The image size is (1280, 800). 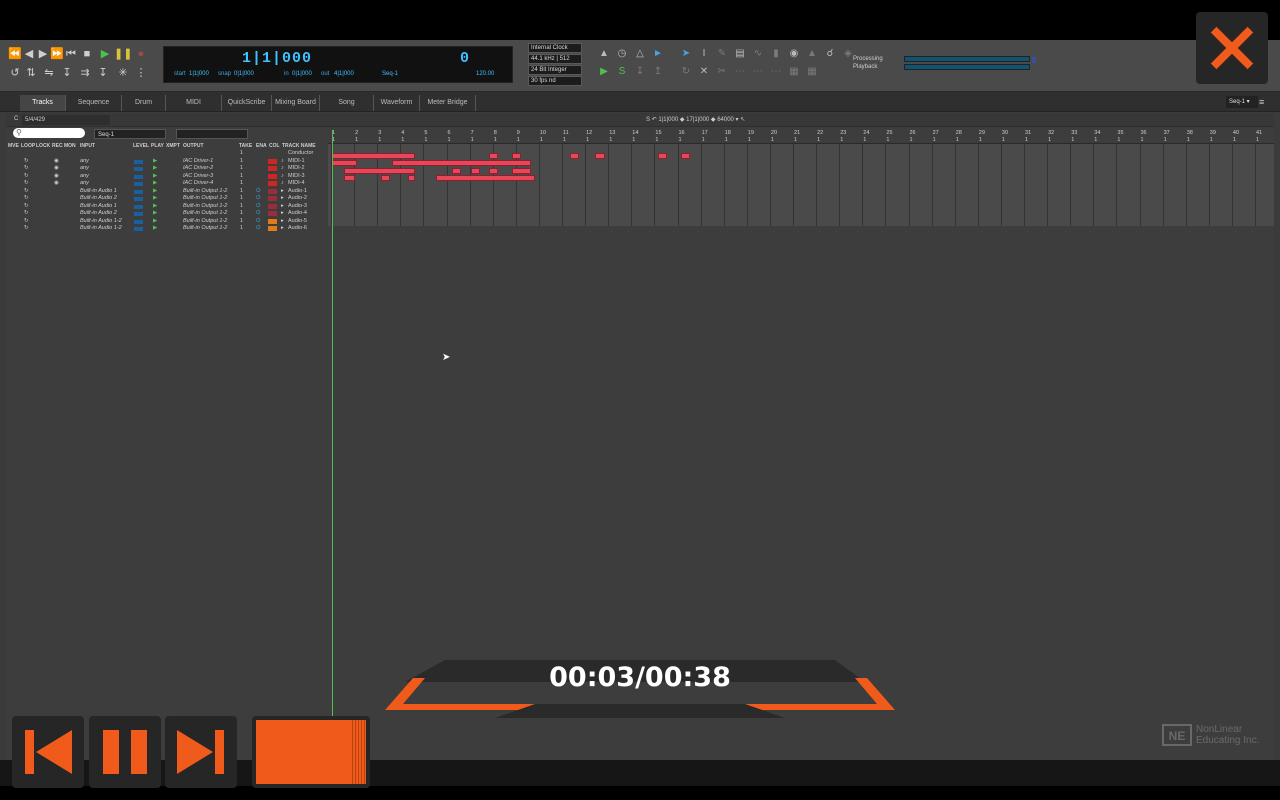 What do you see at coordinates (165, 169) in the screenshot?
I see `track-row: ↻ ◉ any ▶ IAC Driver-2 ♪ 1 MIDI-2` at bounding box center [165, 169].